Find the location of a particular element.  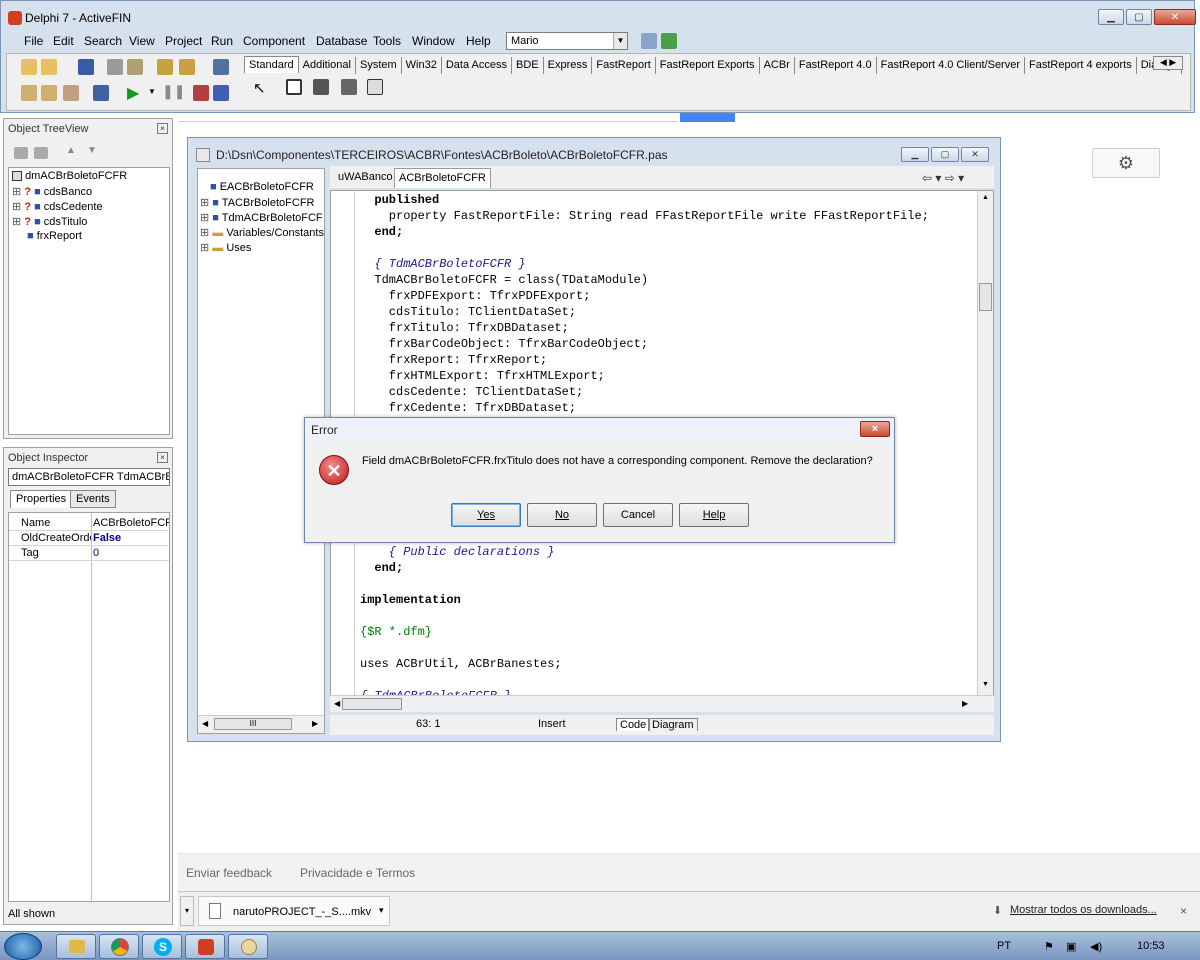

dialog-close-button: × is located at coordinates (875, 429).